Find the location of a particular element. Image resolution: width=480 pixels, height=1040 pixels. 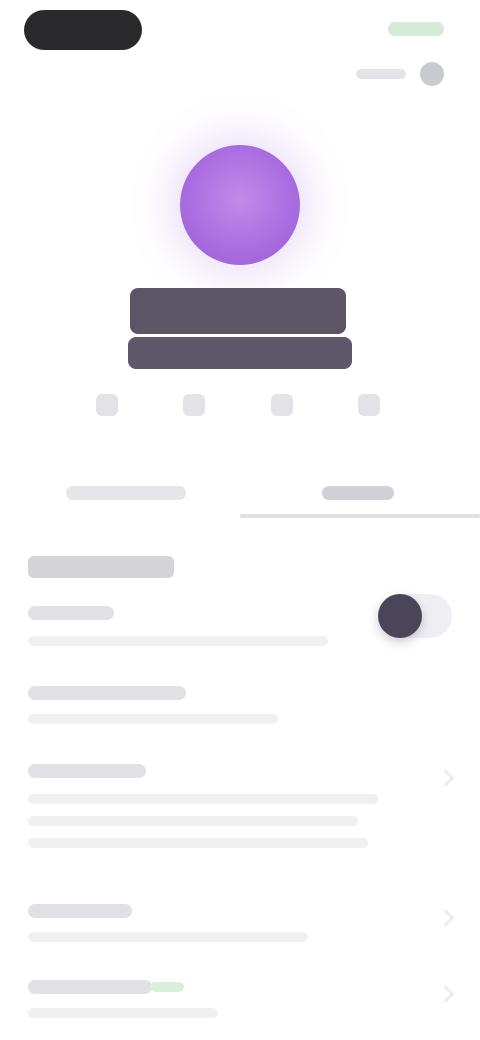

toggle-knob is located at coordinates (400, 616).